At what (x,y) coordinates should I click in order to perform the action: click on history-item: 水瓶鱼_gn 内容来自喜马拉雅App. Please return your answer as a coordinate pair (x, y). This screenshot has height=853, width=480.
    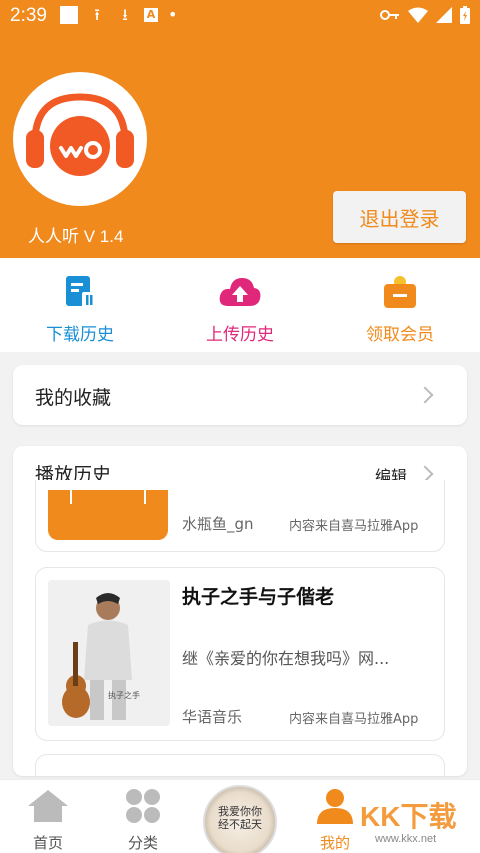
    Looking at the image, I should click on (240, 516).